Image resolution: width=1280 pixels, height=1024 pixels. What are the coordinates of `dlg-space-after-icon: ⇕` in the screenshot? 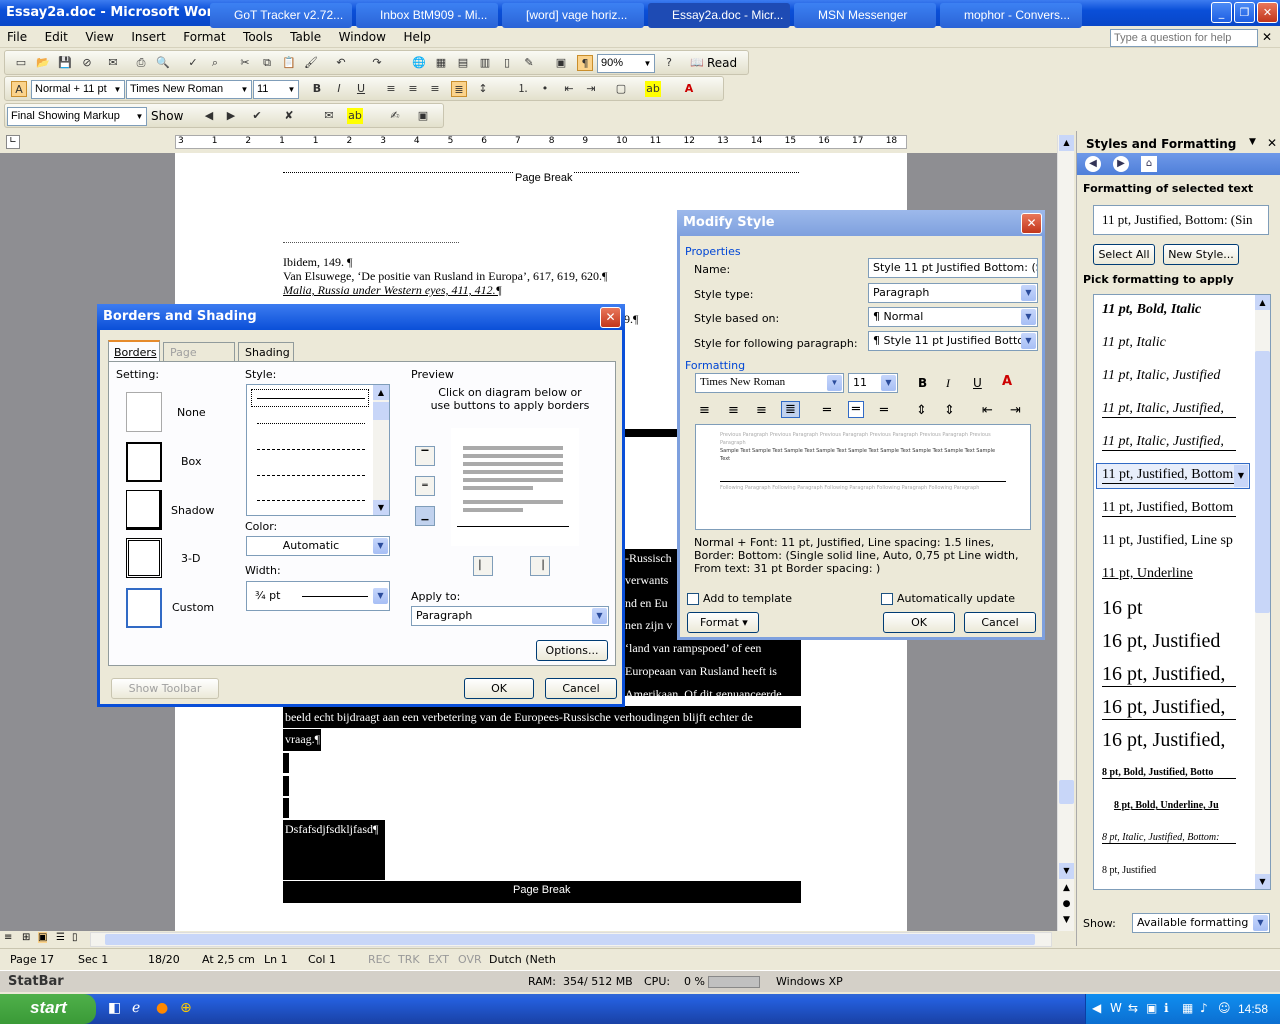 It's located at (949, 410).